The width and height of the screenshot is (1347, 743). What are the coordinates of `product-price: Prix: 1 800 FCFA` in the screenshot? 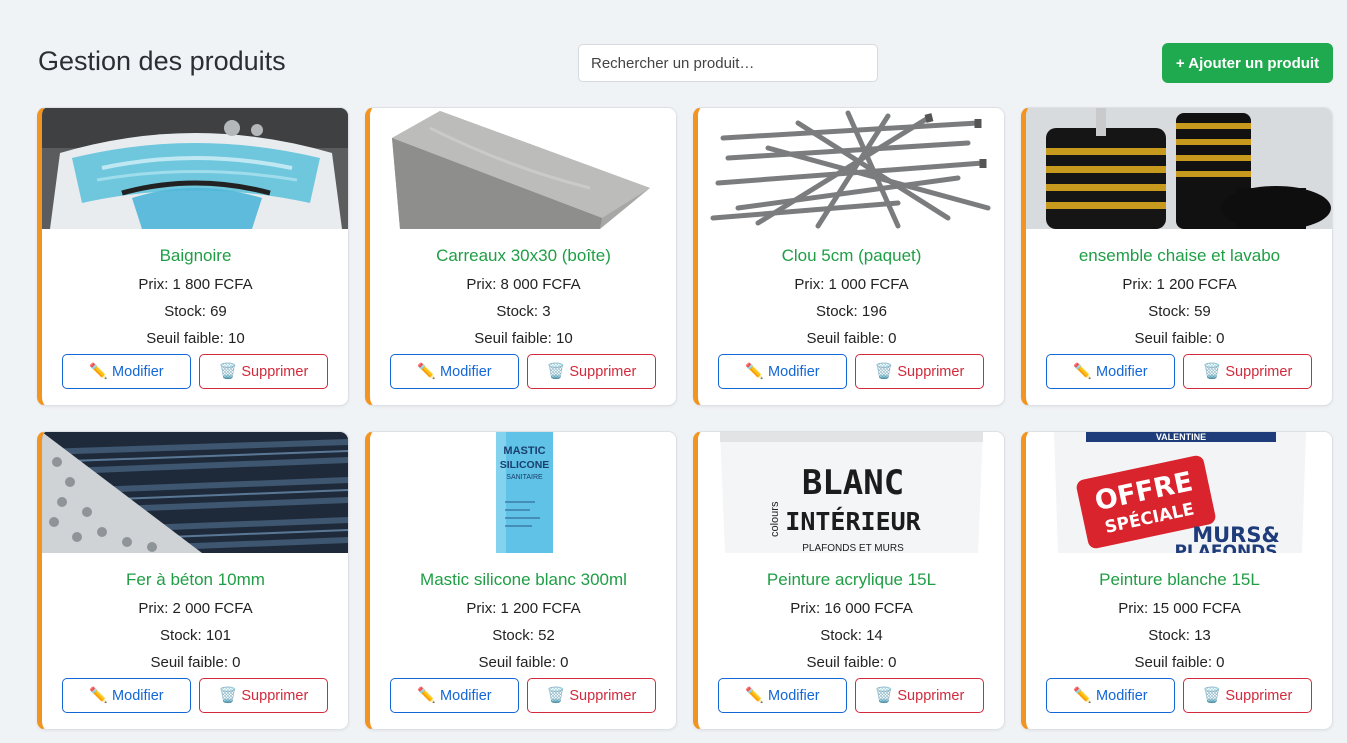 It's located at (195, 284).